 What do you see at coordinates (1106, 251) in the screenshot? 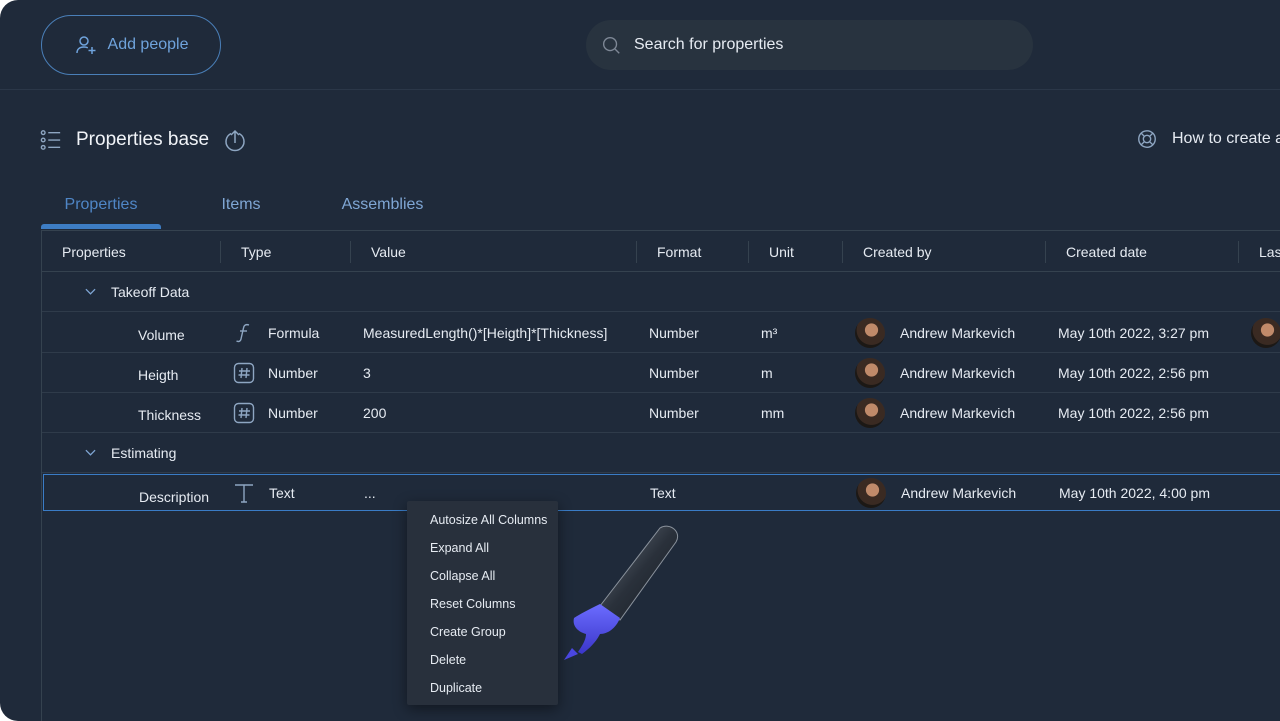
I see `column-header-created-date: Created date` at bounding box center [1106, 251].